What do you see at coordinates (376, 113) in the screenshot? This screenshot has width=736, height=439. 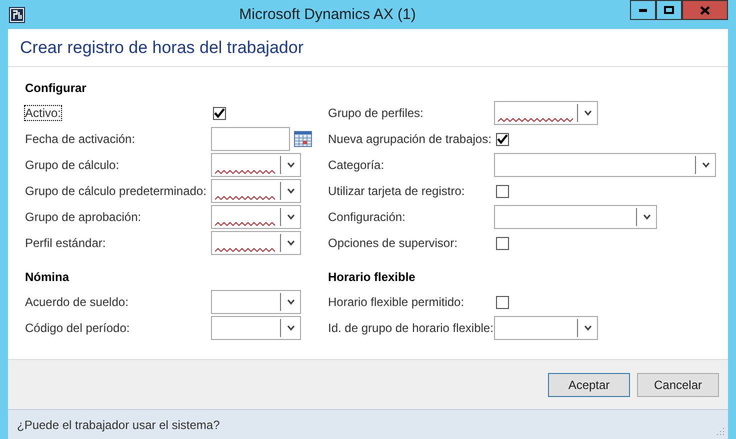 I see `field-label: Grupo de perfiles:` at bounding box center [376, 113].